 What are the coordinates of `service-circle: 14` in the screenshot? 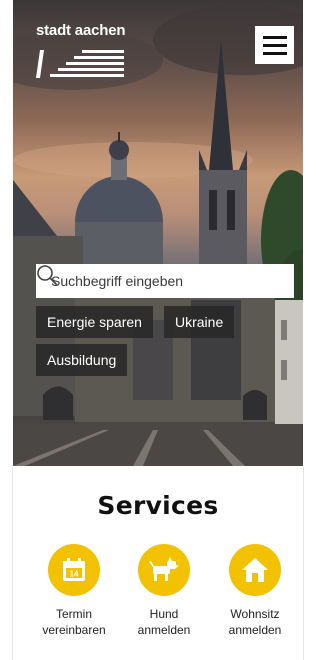 It's located at (74, 570).